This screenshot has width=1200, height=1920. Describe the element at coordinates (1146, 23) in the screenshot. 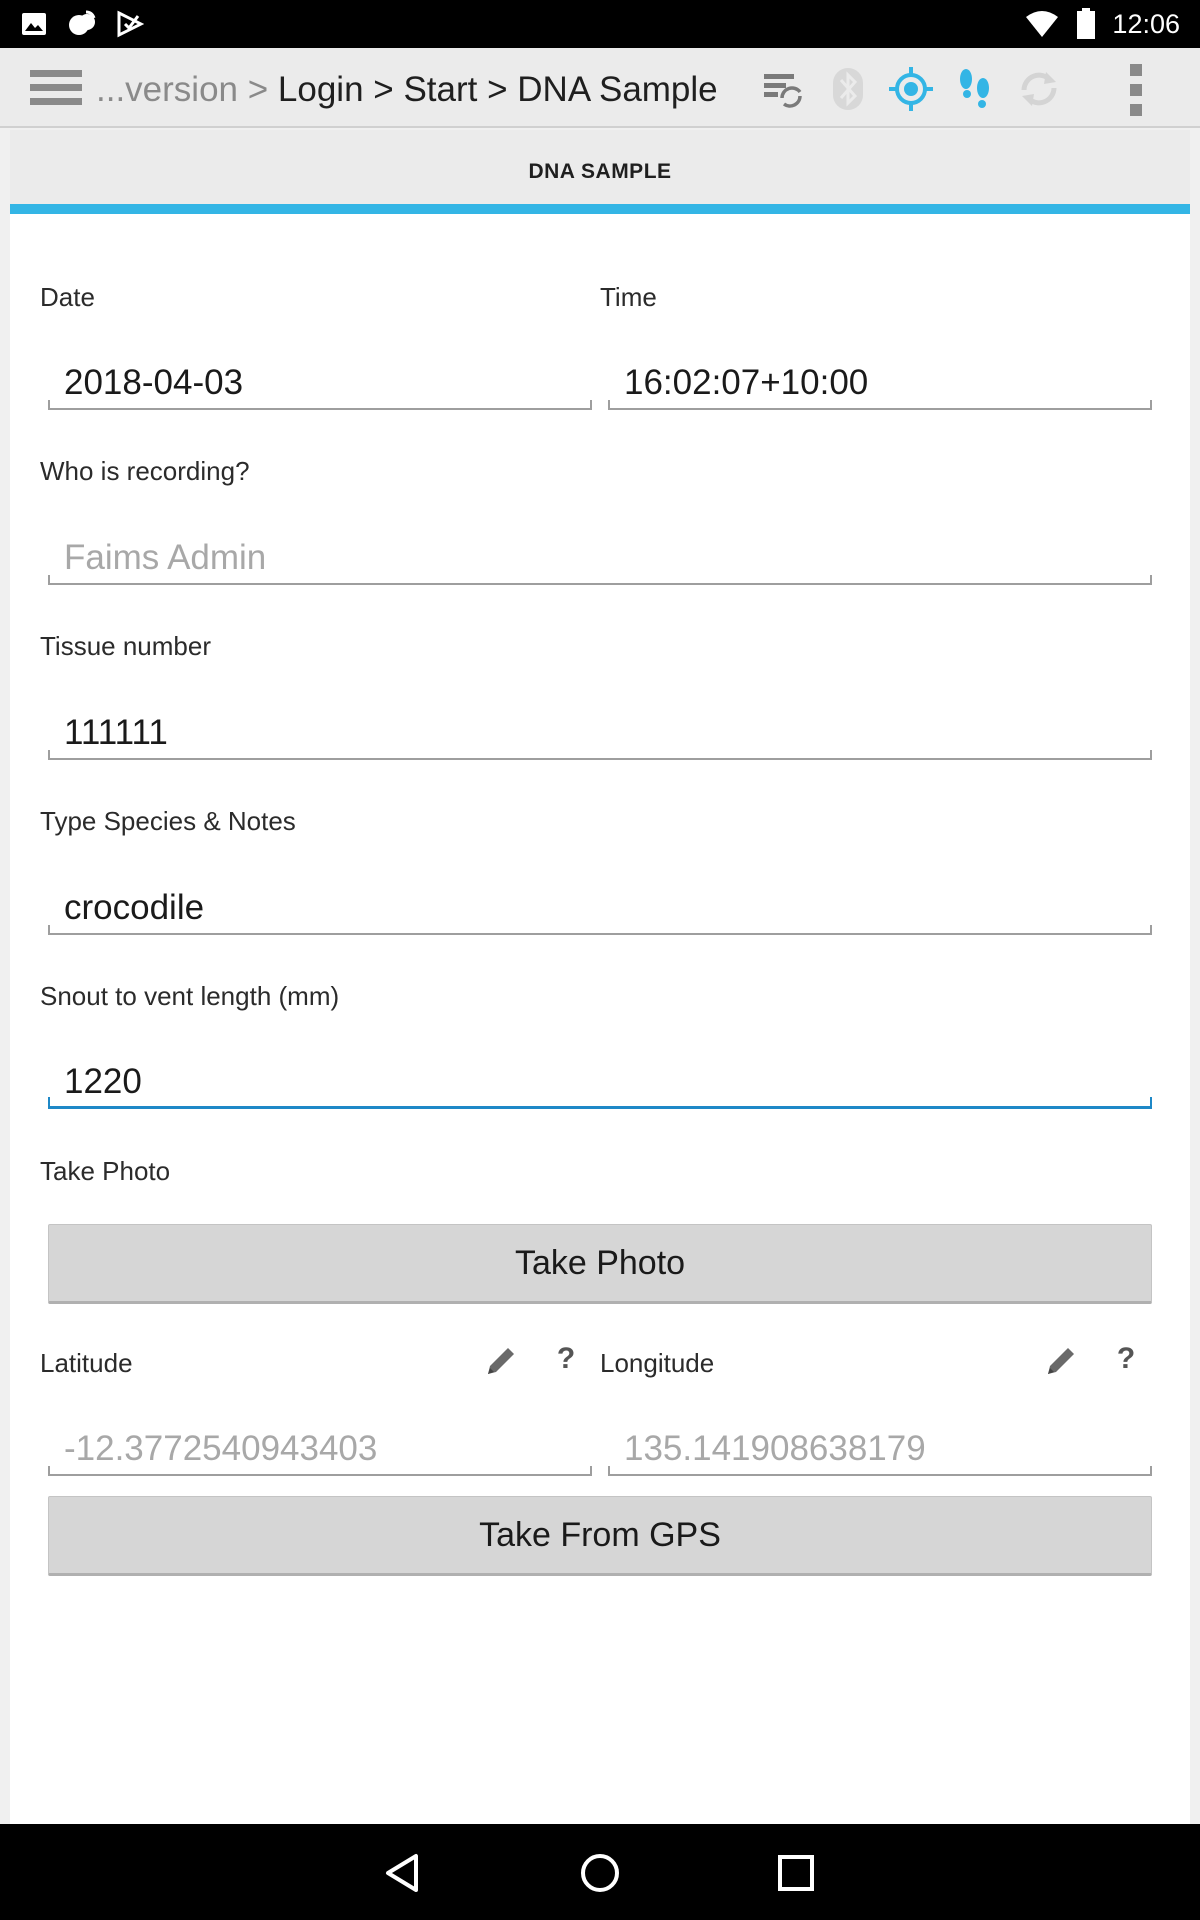

I see `status-time: 12:06` at that location.